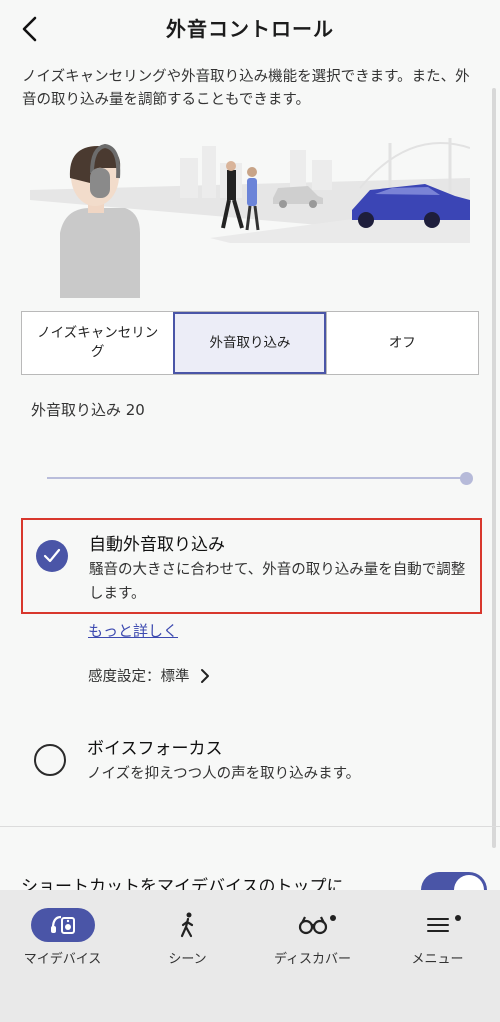  I want to click on headphones-device-icon, so click(62, 925).